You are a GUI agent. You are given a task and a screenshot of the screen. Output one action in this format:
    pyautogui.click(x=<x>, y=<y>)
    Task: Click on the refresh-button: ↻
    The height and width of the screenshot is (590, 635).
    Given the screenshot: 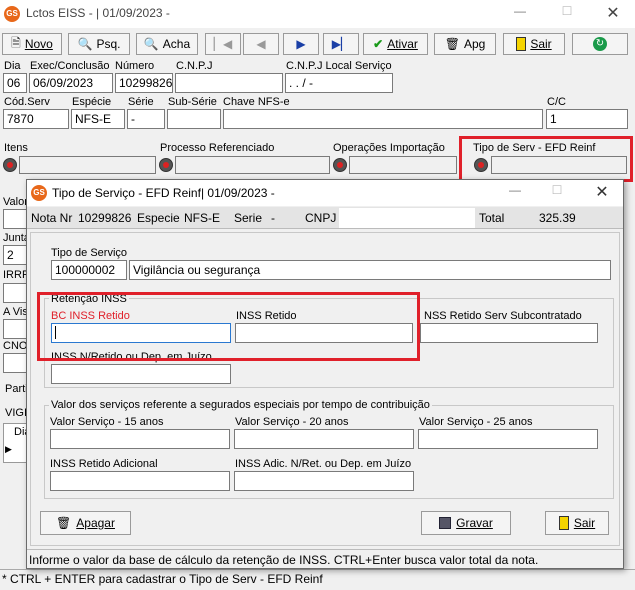 What is the action you would take?
    pyautogui.click(x=600, y=44)
    